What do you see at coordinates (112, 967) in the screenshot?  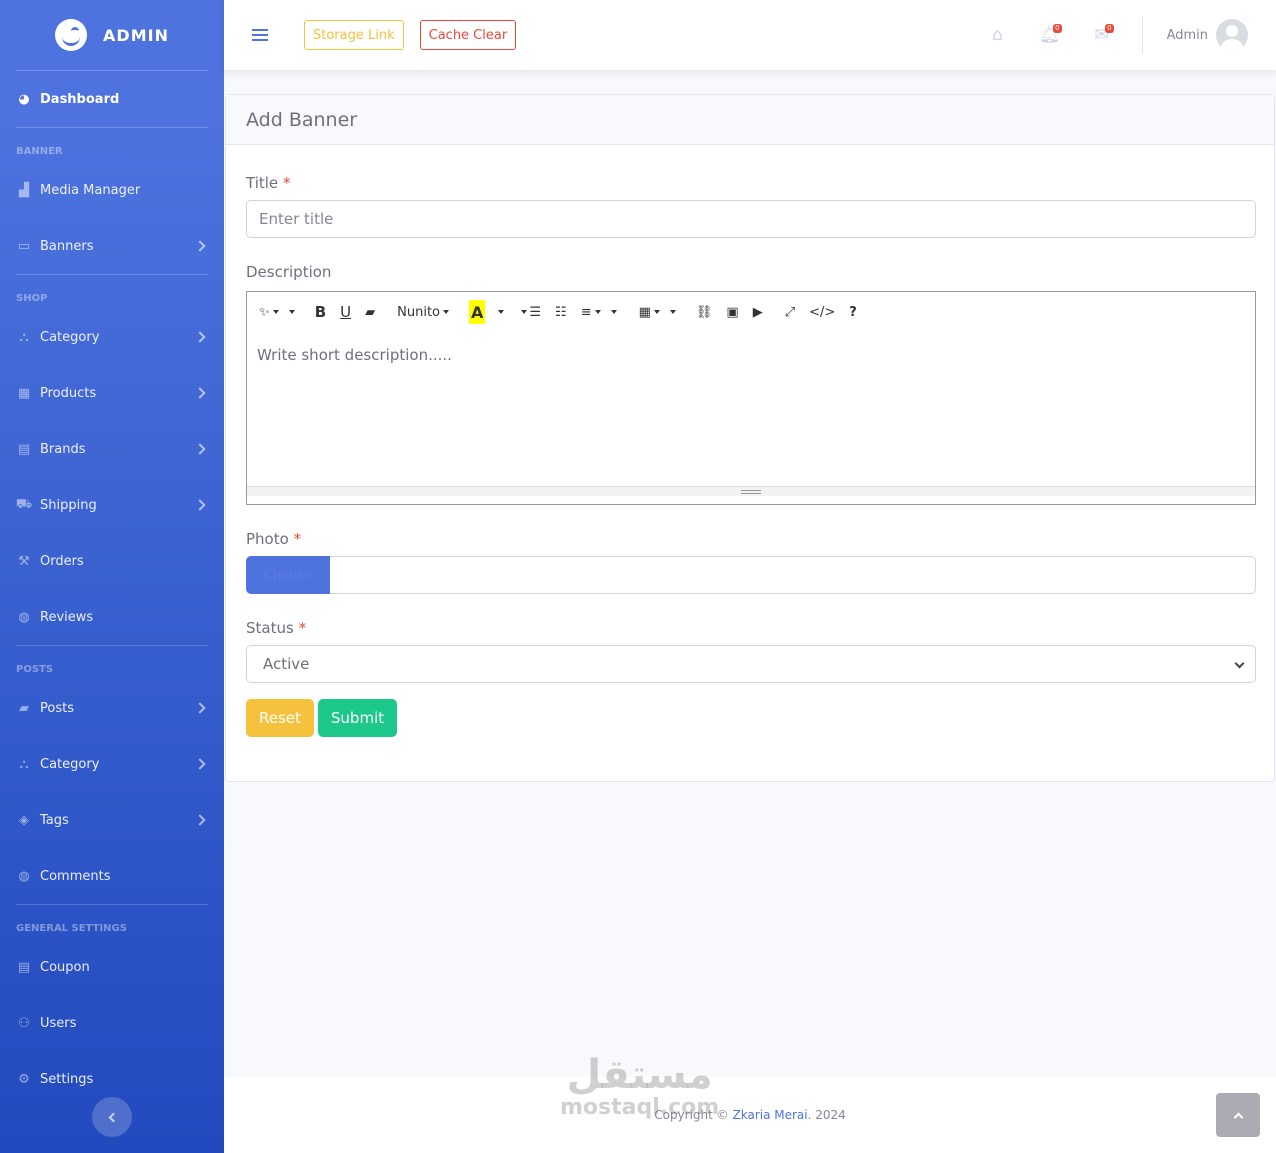 I see `sidebar-item-coupon: ▤ Coupon` at bounding box center [112, 967].